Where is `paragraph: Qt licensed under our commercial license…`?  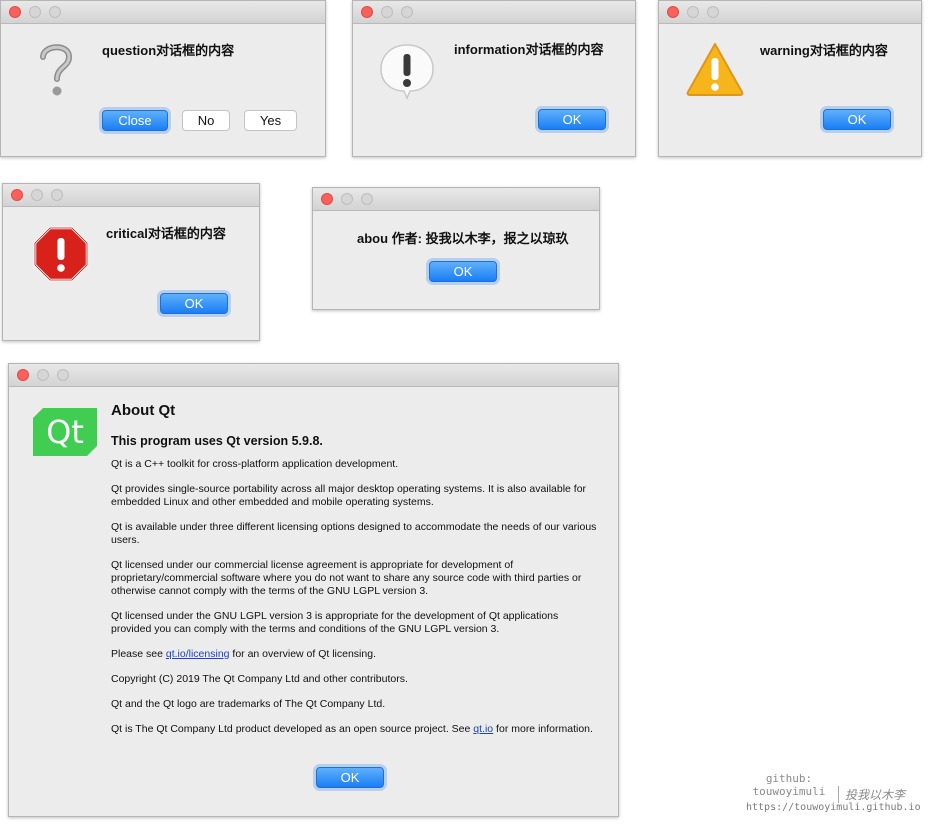
paragraph: Qt licensed under our commercial license… is located at coordinates (346, 578).